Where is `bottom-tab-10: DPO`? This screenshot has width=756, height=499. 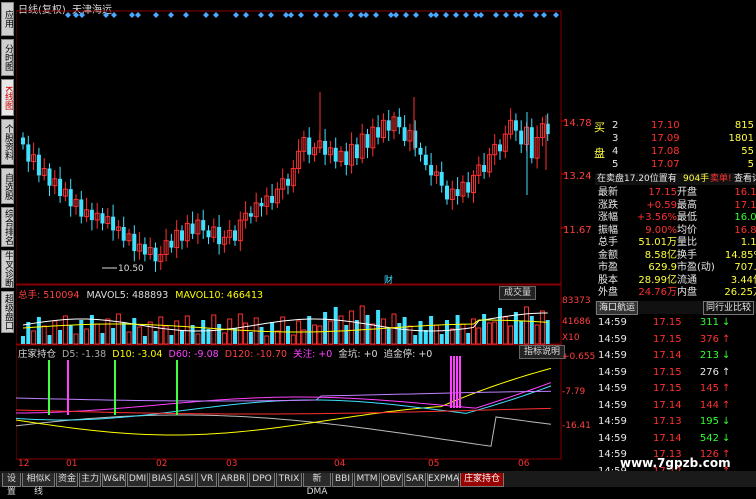
bottom-tab-10: DPO is located at coordinates (262, 480).